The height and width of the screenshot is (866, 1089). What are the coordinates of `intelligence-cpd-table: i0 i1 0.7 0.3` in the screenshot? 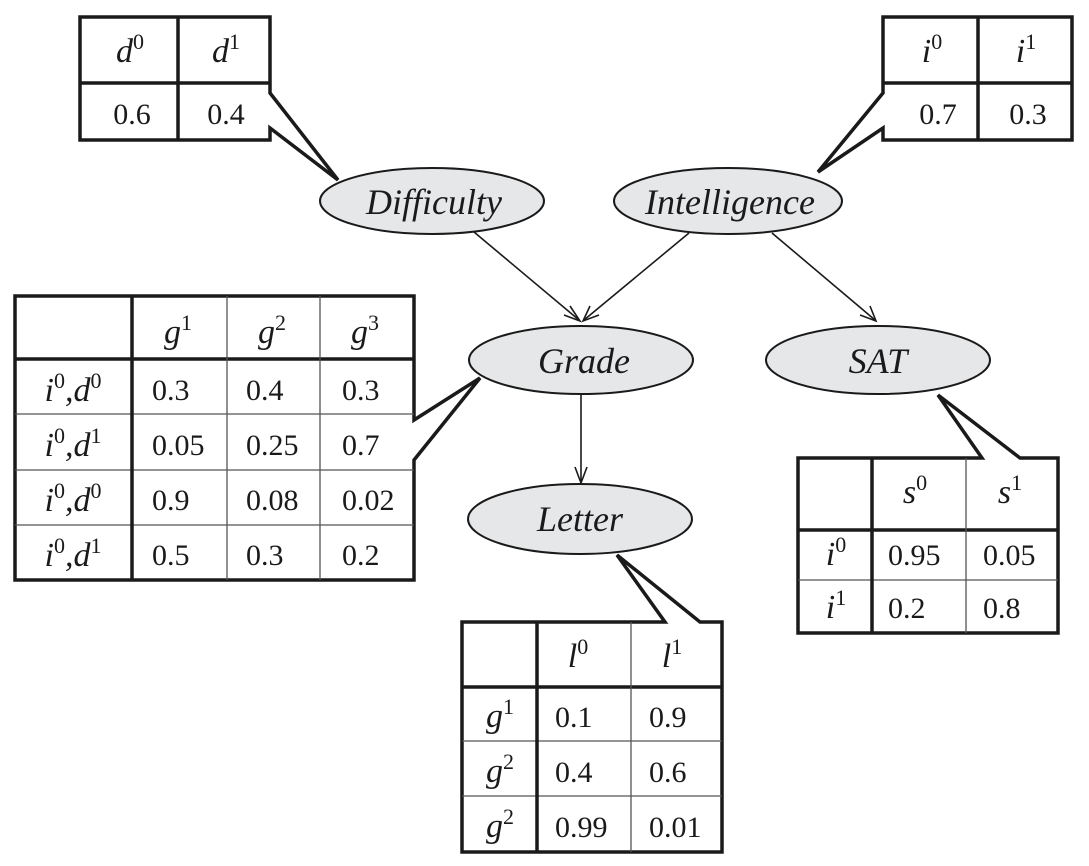 It's located at (945, 94).